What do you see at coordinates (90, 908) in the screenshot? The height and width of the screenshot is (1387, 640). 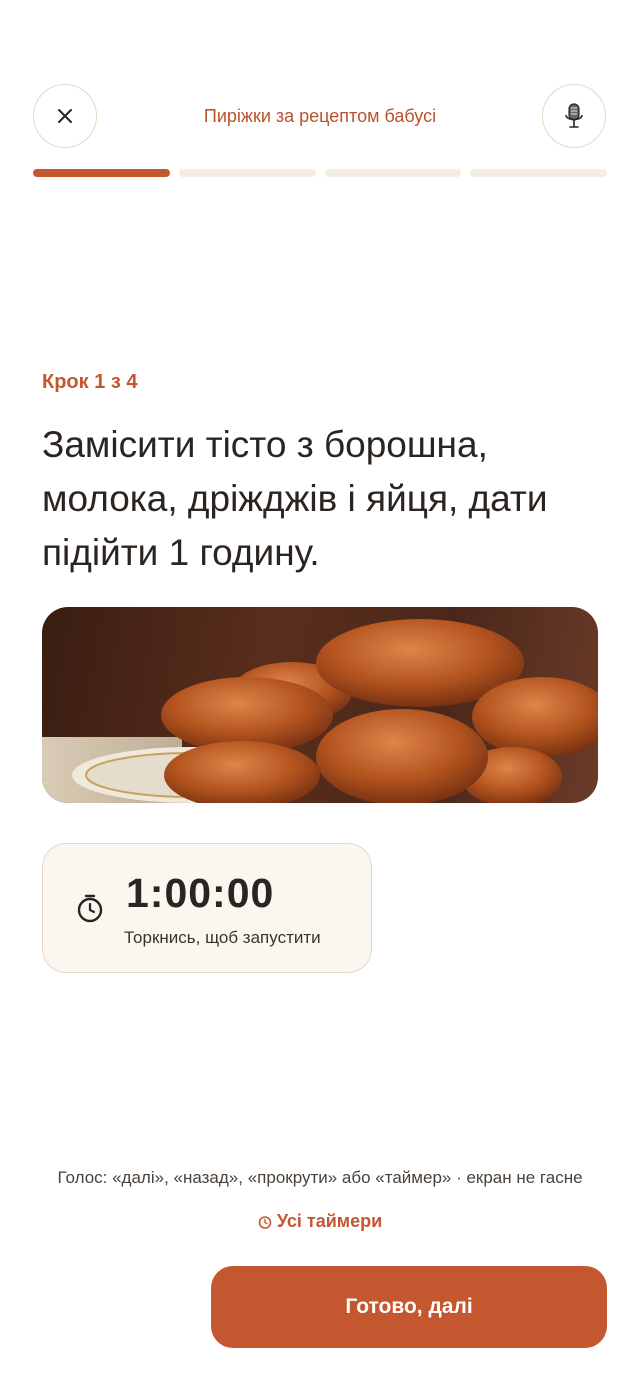 I see `stopwatch-icon` at bounding box center [90, 908].